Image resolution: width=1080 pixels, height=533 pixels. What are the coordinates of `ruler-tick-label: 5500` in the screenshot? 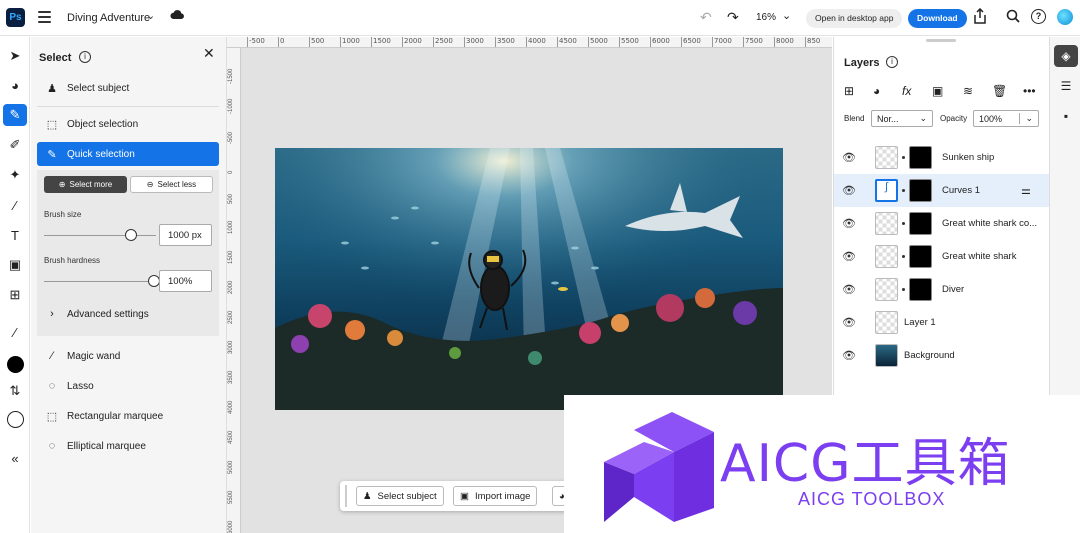 It's located at (231, 497).